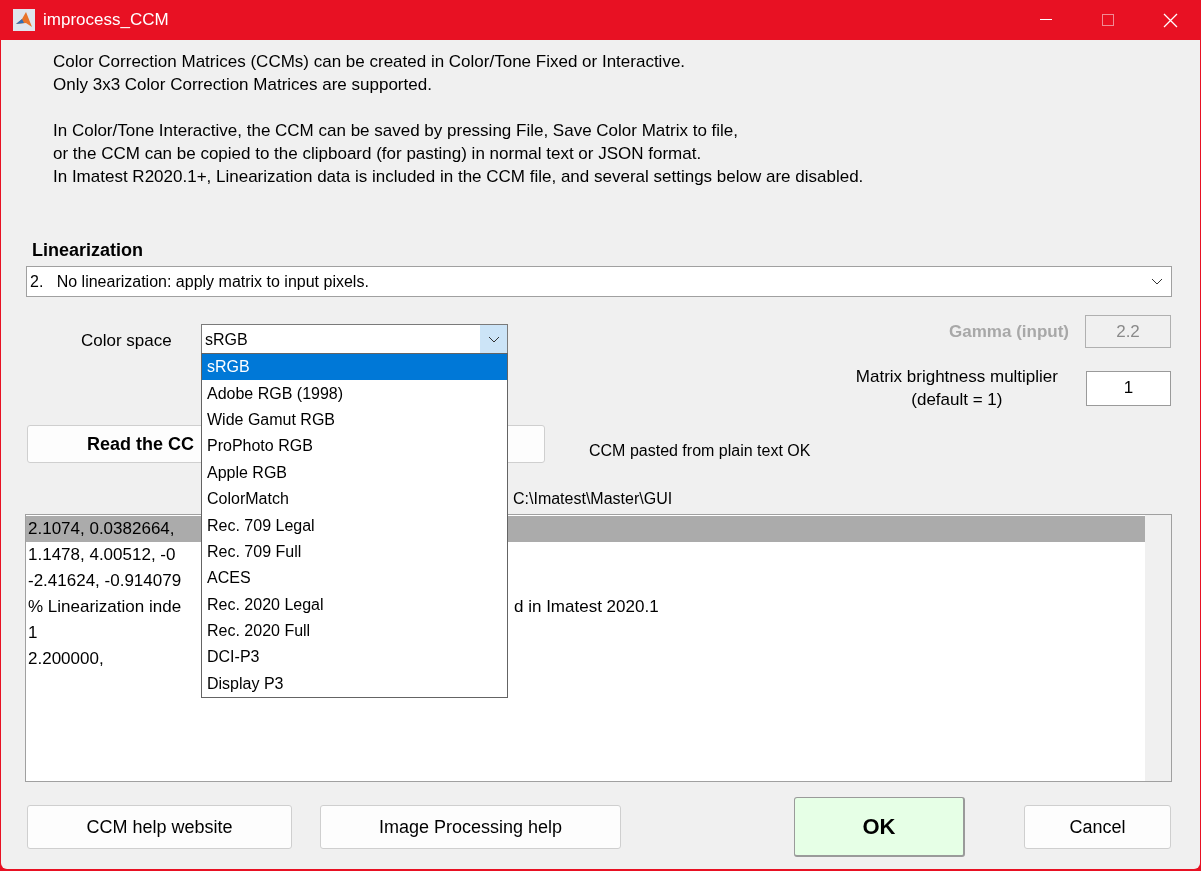  What do you see at coordinates (354, 339) in the screenshot?
I see `color-space-select: sRGB` at bounding box center [354, 339].